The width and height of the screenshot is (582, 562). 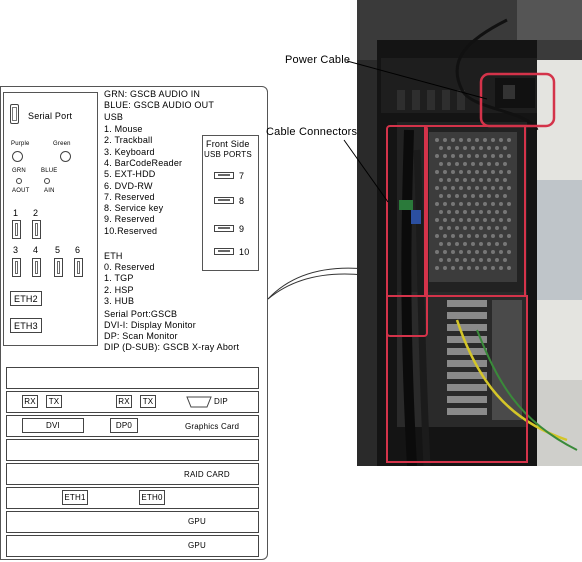 What do you see at coordinates (212, 426) in the screenshot?
I see `graphics-card-label: Graphics Card` at bounding box center [212, 426].